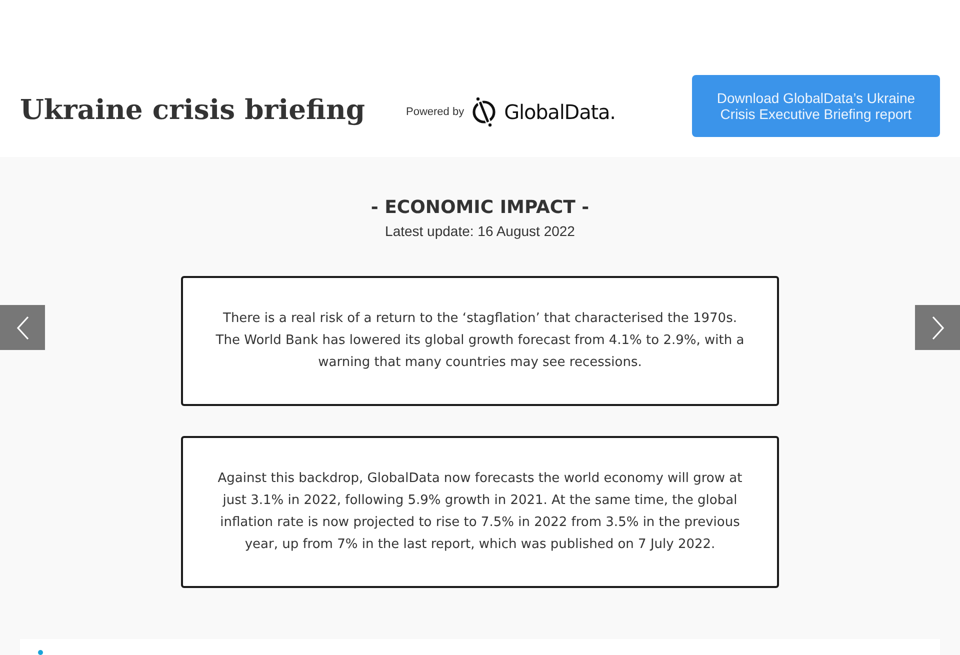  Describe the element at coordinates (480, 512) in the screenshot. I see `slide-text: Against this backdrop, GlobalData now forecasts the world economy will grow at just 3.1% in 2022, following 5.9% growth in 2021. At the same time, the global inflation rate is now projected to rise to 7.5% in 2022 from 3.5% in the previous year, up from 7% in the last report, which was published on 7 July 2022.` at that location.